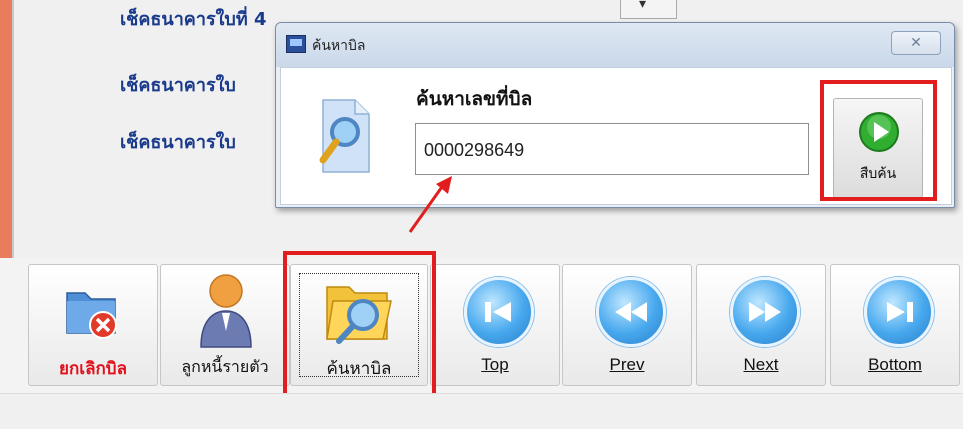  What do you see at coordinates (615, 45) in the screenshot?
I see `dialog-titlebar: ค้นหาบิล ✕` at bounding box center [615, 45].